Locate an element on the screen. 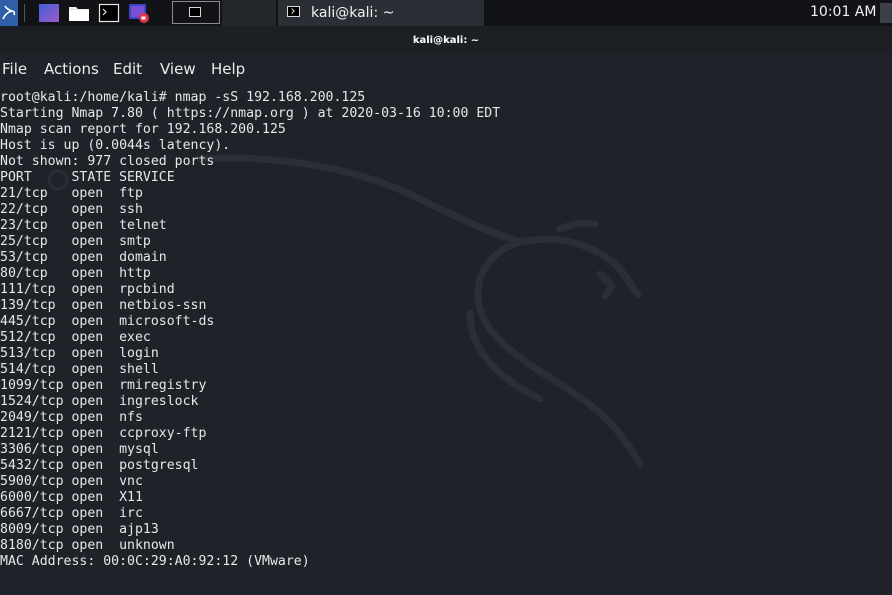 The image size is (892, 595). files-icon is located at coordinates (79, 13).